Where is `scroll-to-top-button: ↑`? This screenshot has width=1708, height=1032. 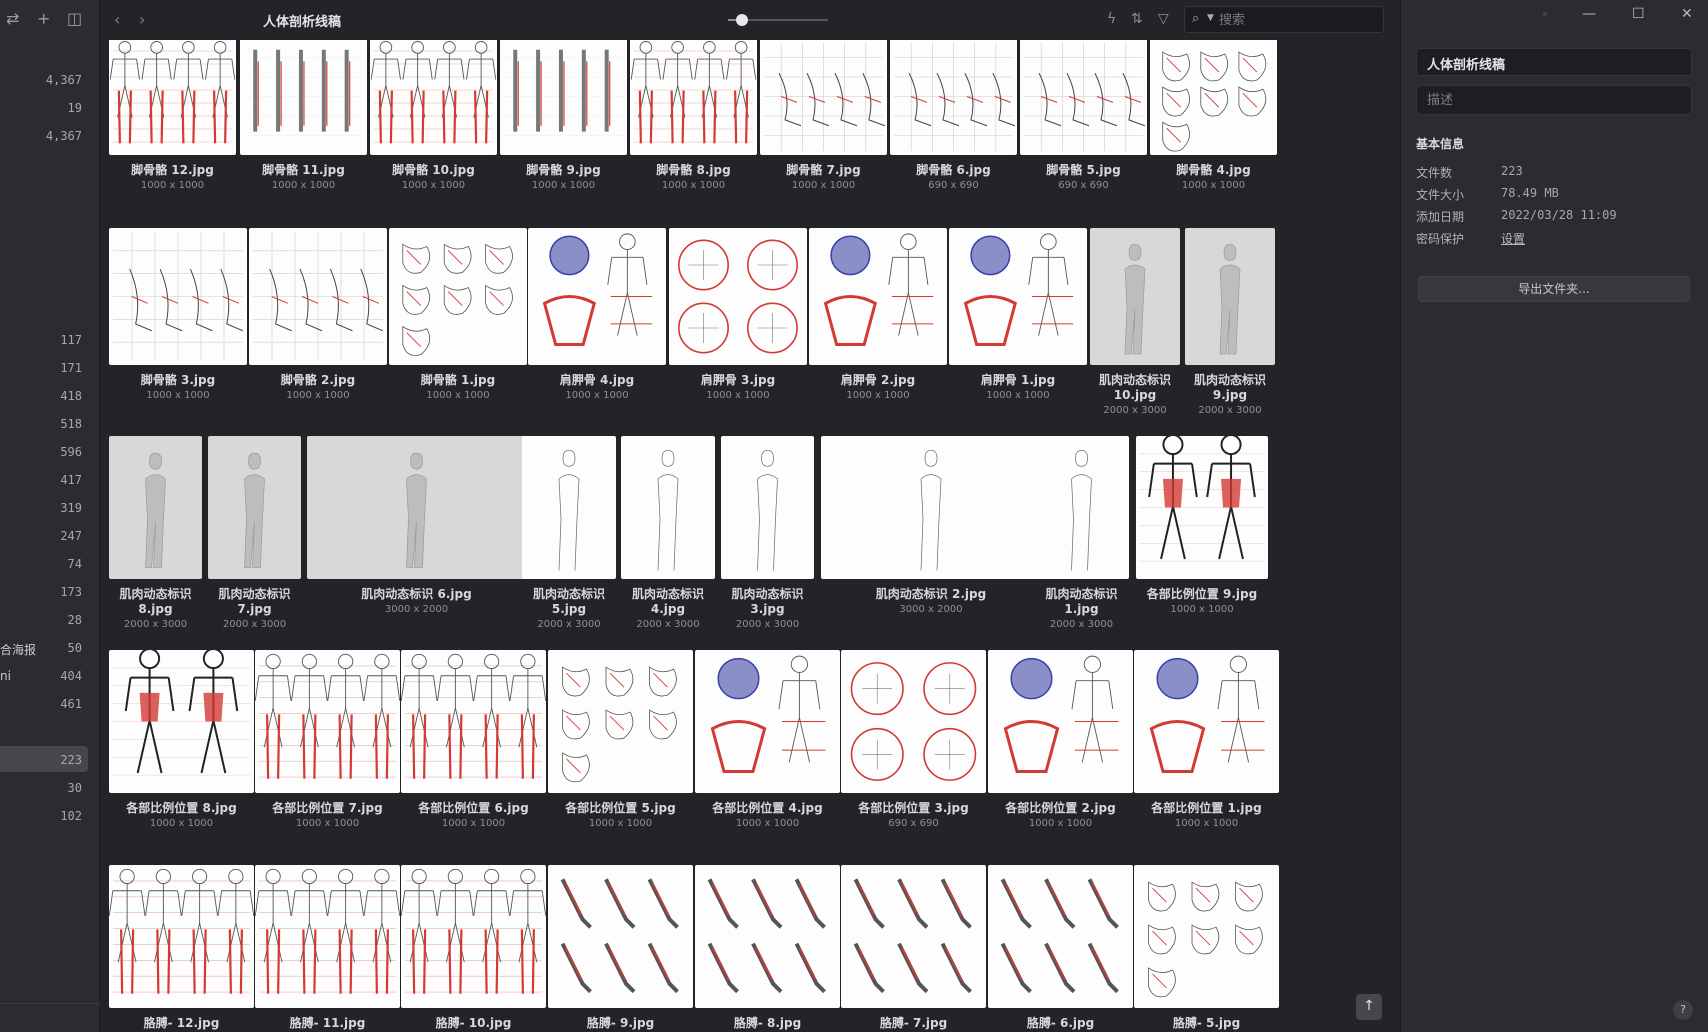 scroll-to-top-button: ↑ is located at coordinates (1369, 1007).